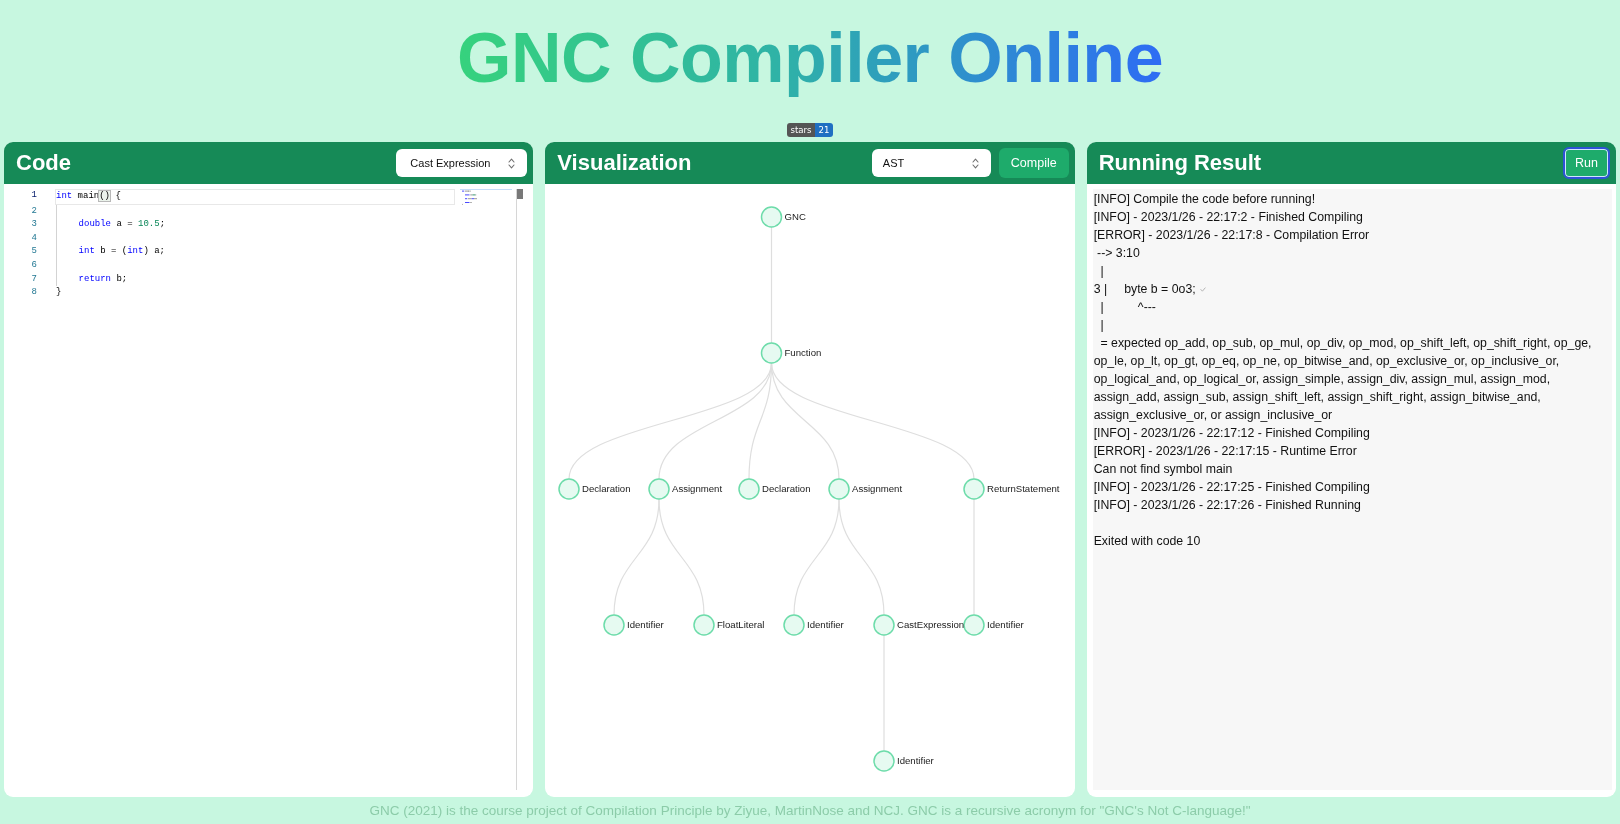  I want to click on code-line: double a = 10.5;, so click(121, 225).